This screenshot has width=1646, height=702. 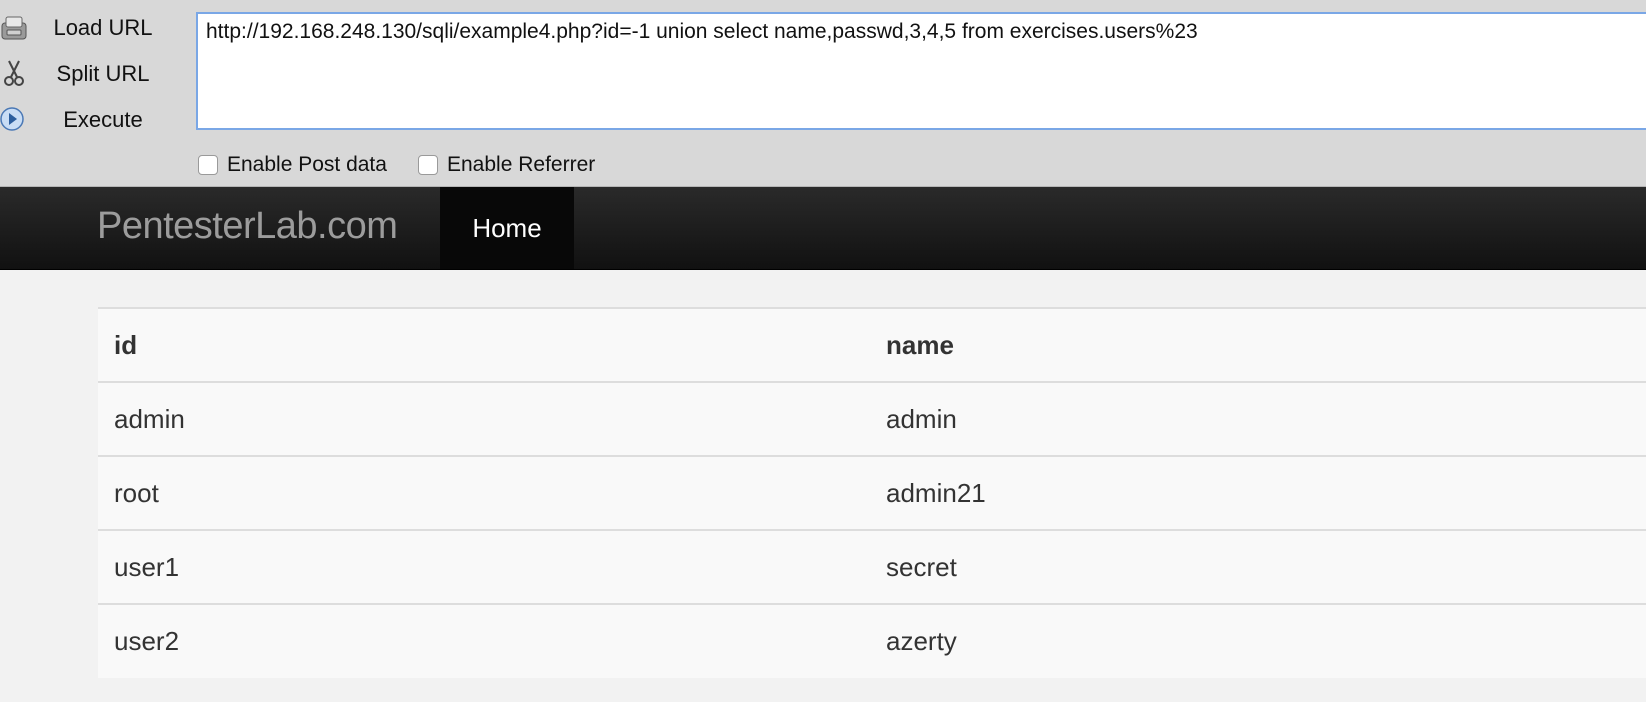 I want to click on load-url-button: Load URL, so click(x=90, y=27).